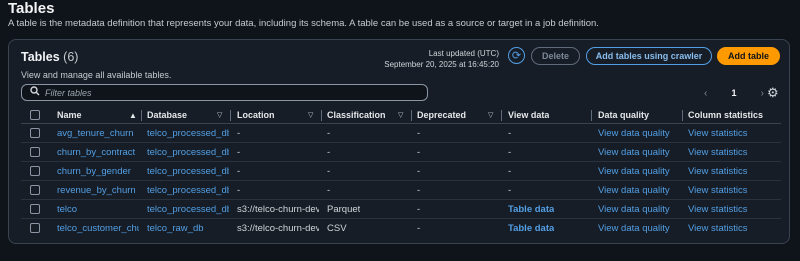 The height and width of the screenshot is (261, 800). What do you see at coordinates (98, 190) in the screenshot?
I see `table-name-link: revenue_by_churn` at bounding box center [98, 190].